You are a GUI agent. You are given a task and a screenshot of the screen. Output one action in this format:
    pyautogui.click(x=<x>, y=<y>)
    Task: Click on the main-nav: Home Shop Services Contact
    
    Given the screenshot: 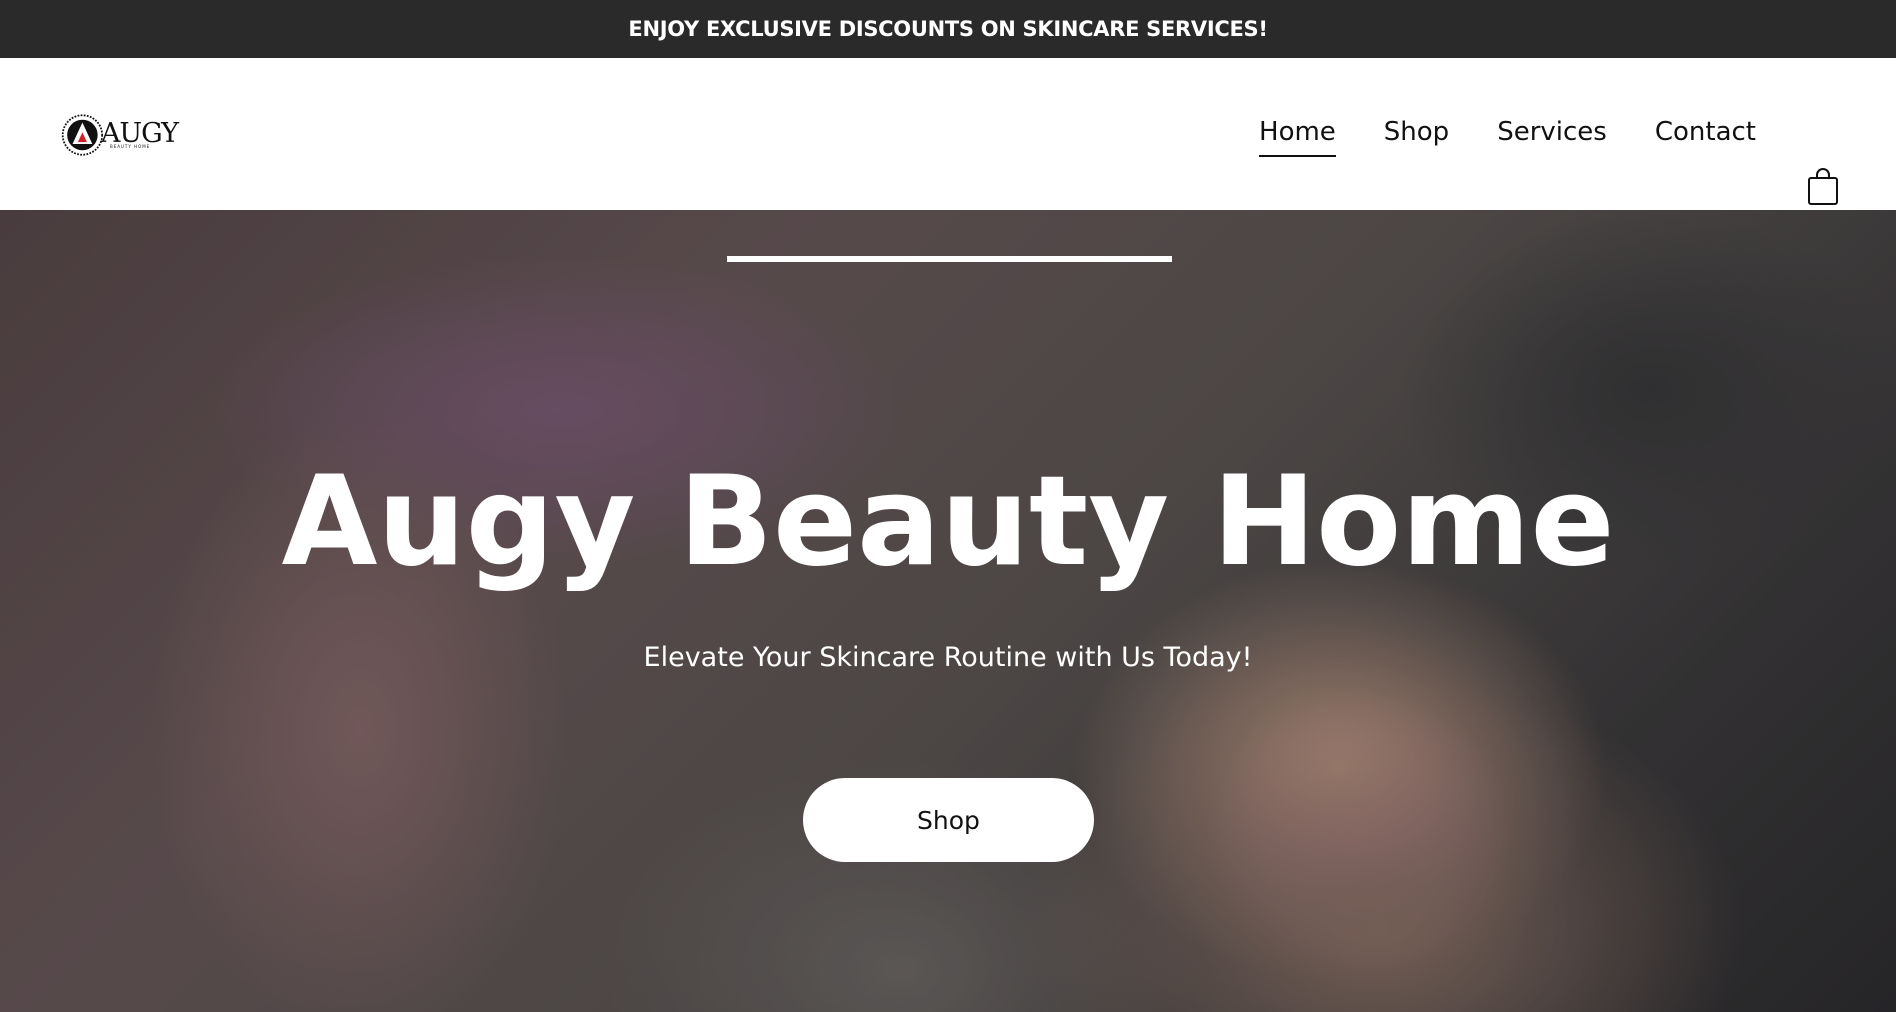 What is the action you would take?
    pyautogui.click(x=1507, y=134)
    